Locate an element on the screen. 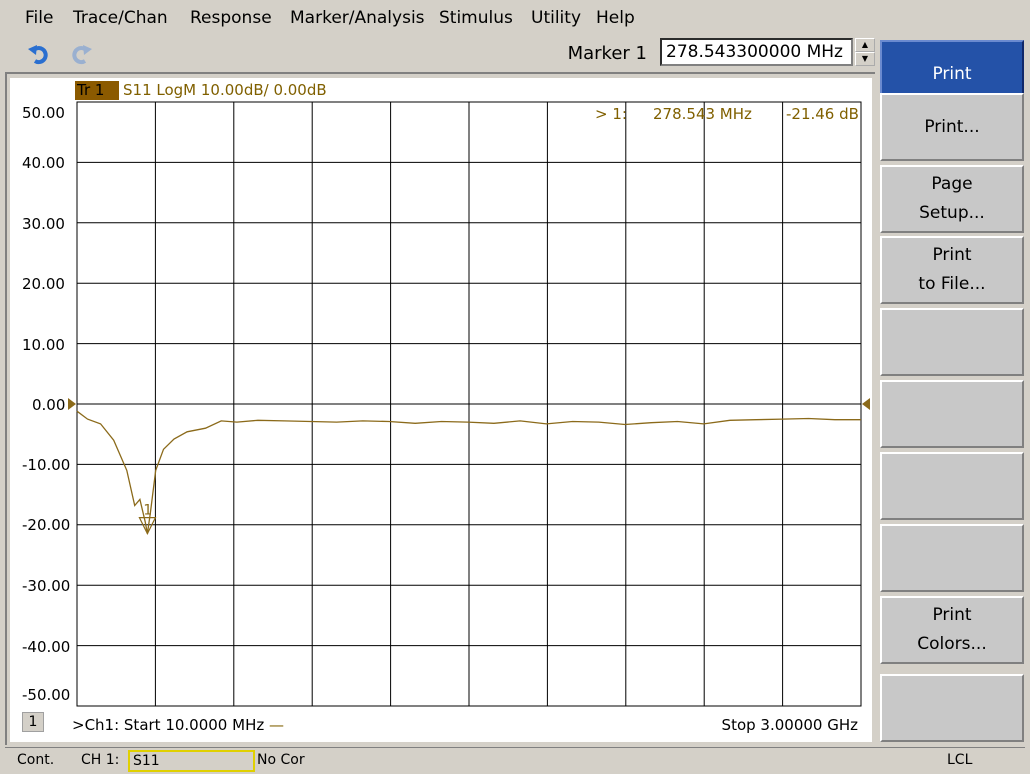  spin-up-button: ▲ is located at coordinates (865, 45).